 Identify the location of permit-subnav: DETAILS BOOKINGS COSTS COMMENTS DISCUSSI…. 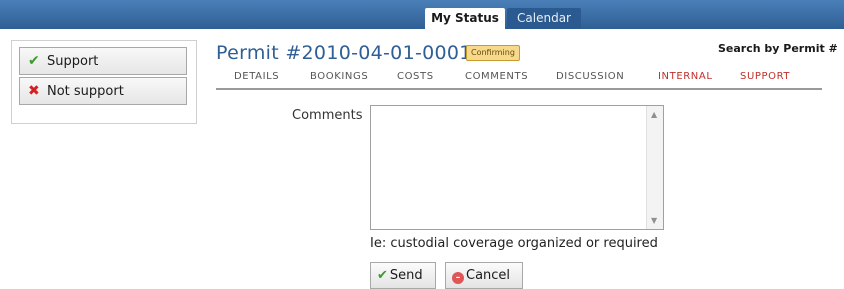
(519, 78).